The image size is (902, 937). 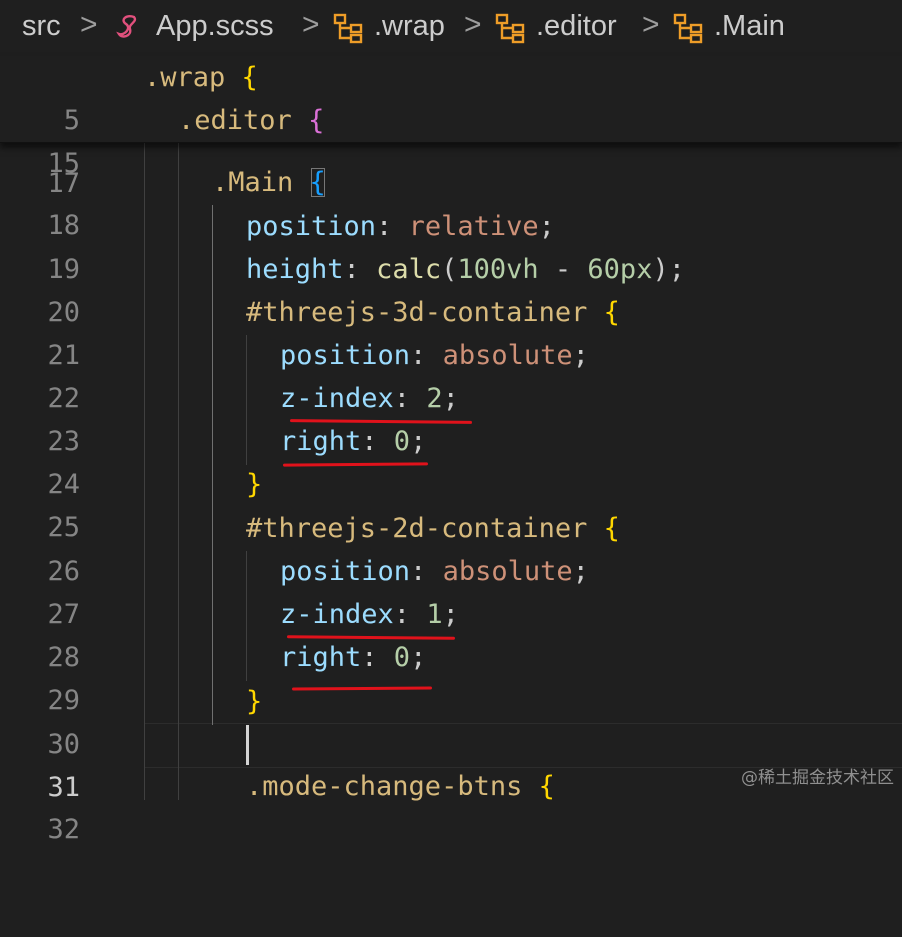 I want to click on code-text: #threejs-3d-container {, so click(x=433, y=312).